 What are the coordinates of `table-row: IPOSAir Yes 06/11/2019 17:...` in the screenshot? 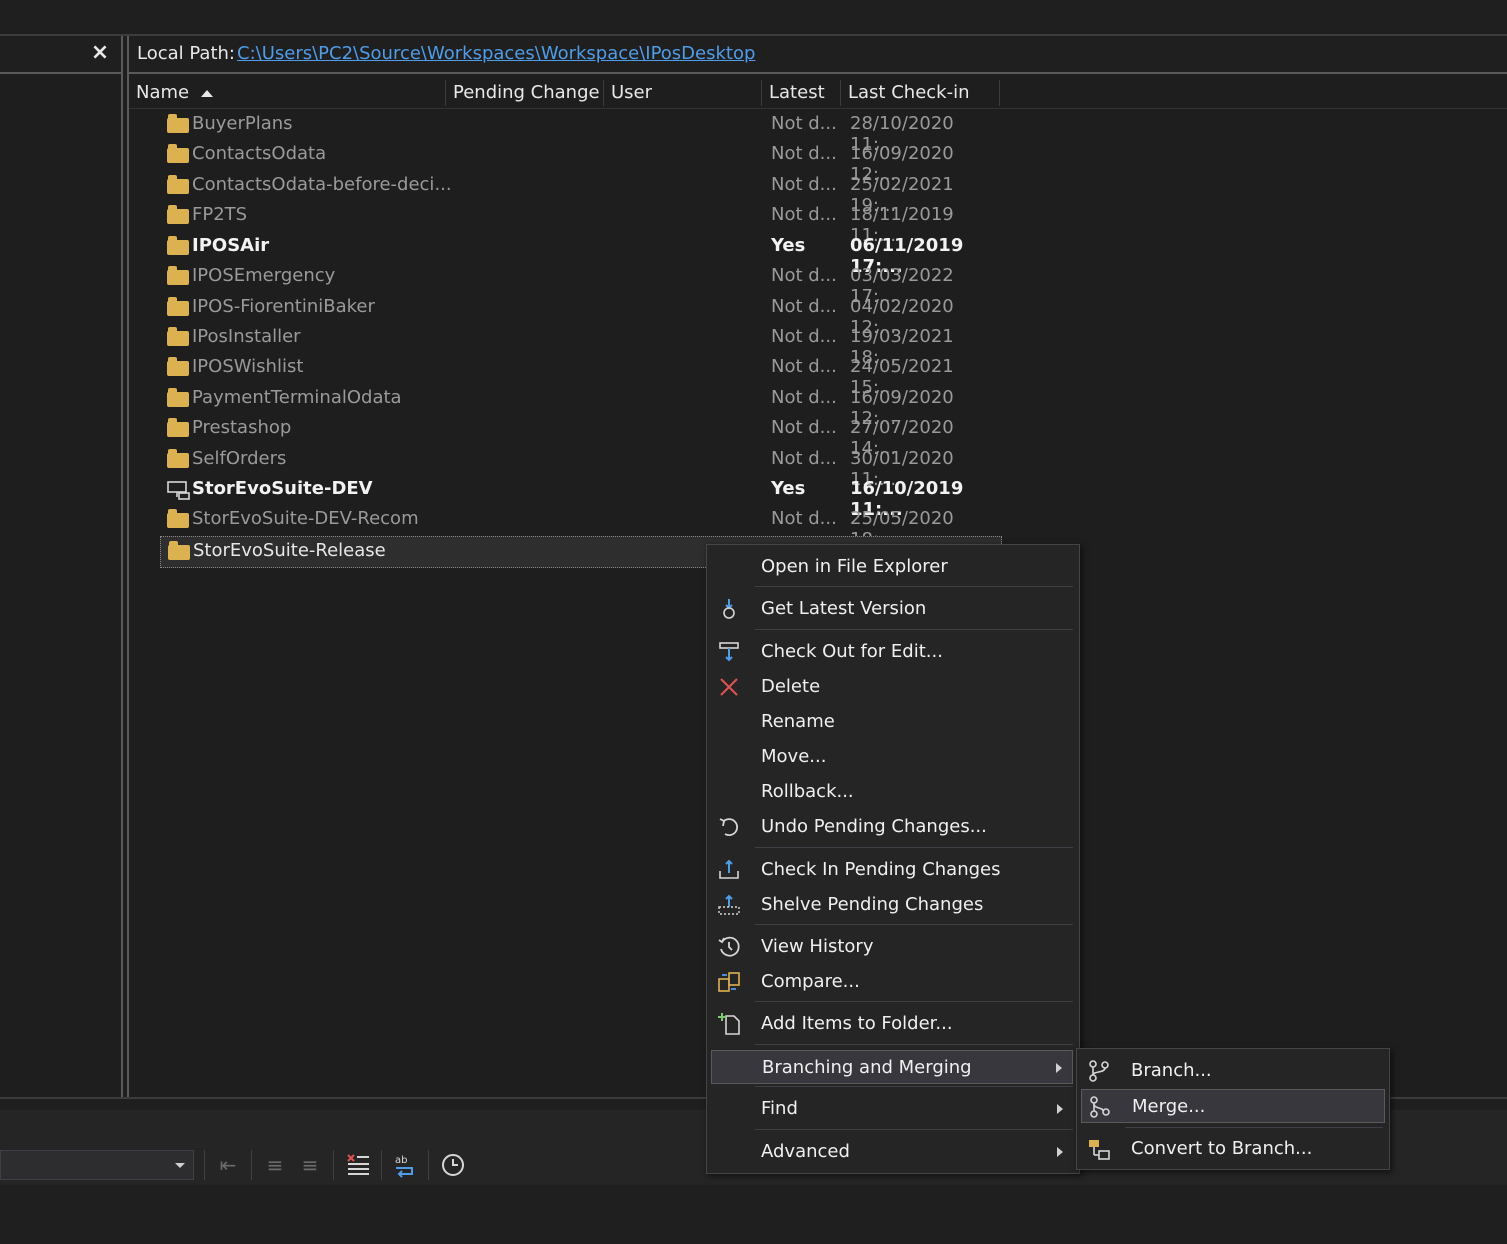 It's located at (580, 254).